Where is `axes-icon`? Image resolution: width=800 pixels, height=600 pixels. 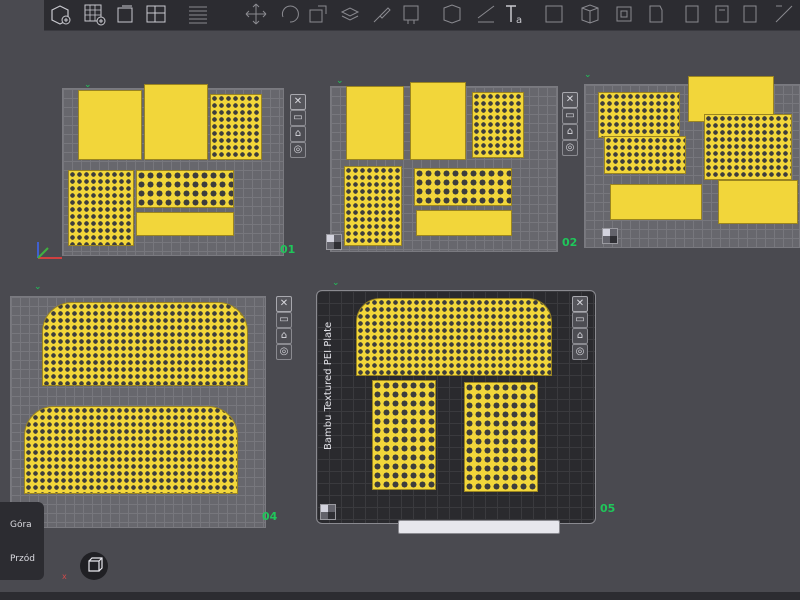 axes-icon is located at coordinates (49, 250).